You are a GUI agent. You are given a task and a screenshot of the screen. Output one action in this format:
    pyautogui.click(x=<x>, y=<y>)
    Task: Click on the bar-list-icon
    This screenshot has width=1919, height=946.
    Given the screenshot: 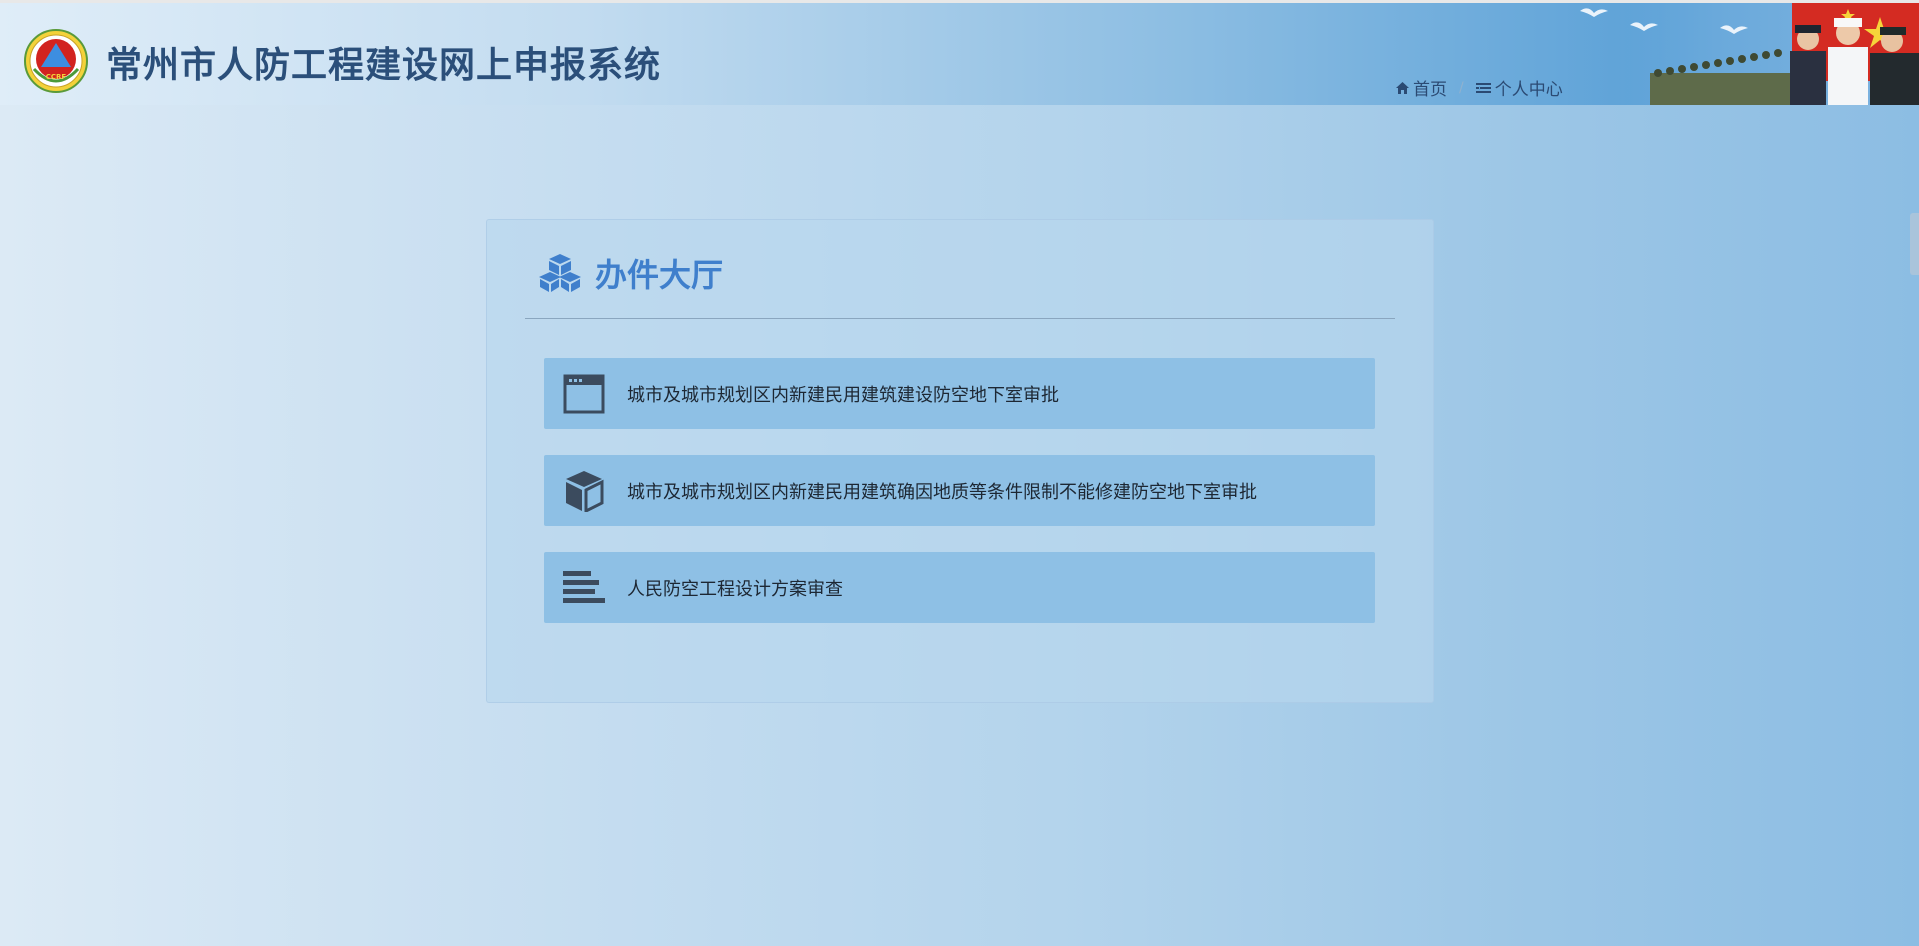 What is the action you would take?
    pyautogui.click(x=584, y=586)
    